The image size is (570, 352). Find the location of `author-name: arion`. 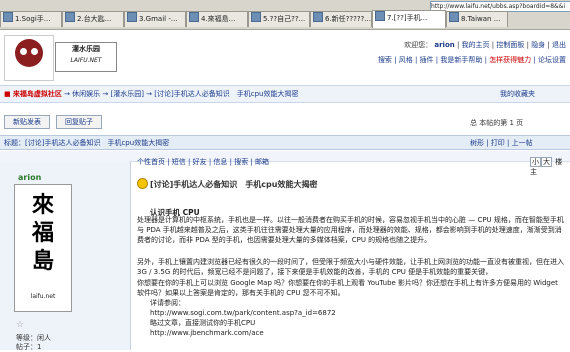

author-name: arion is located at coordinates (29, 177).